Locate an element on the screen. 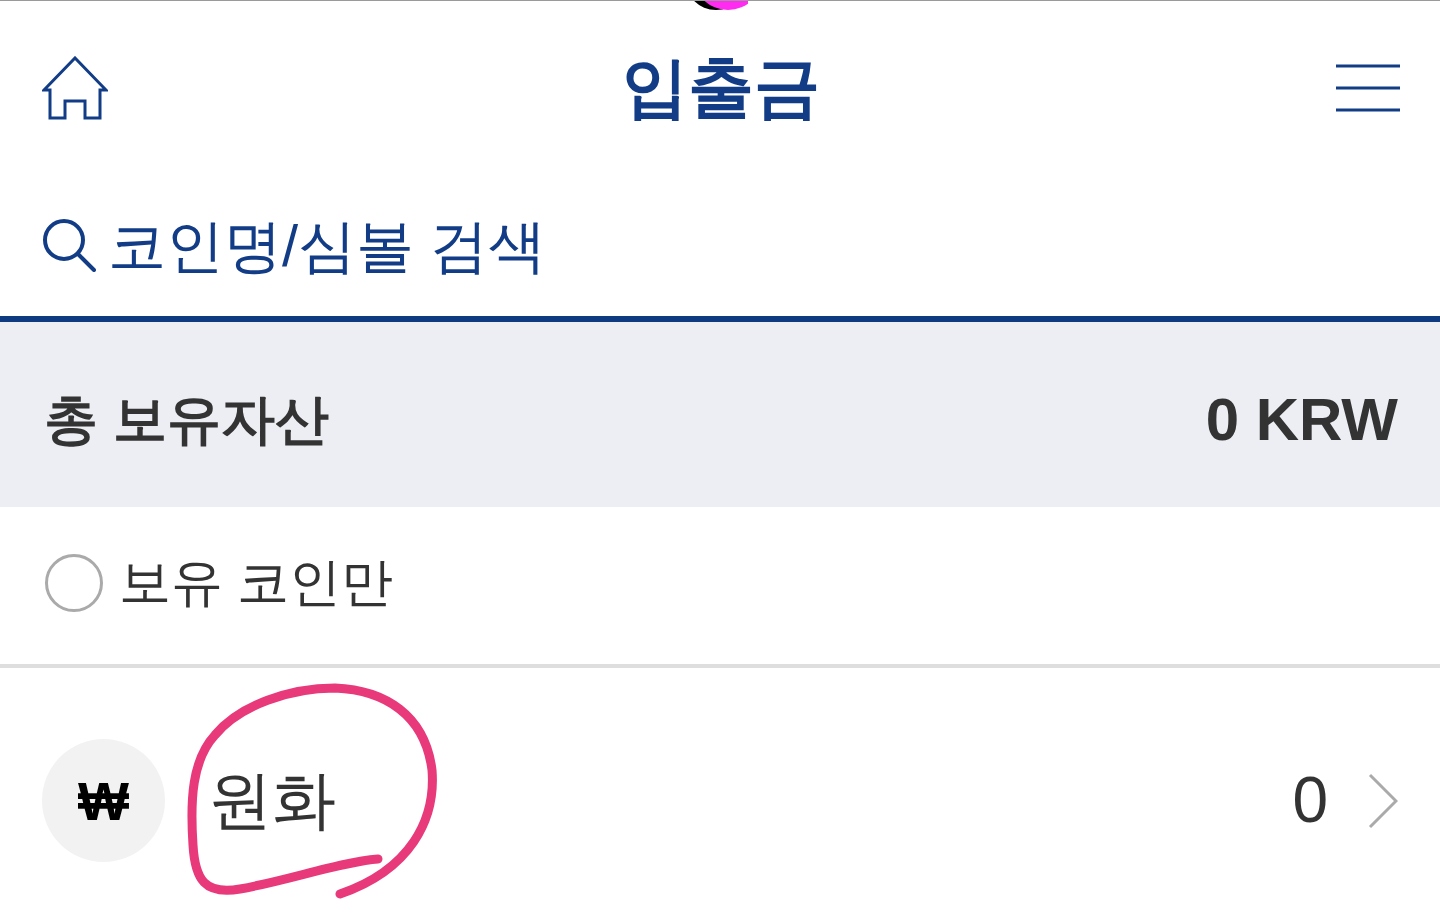 The width and height of the screenshot is (1440, 923). asset-amount: 0 is located at coordinates (1310, 801).